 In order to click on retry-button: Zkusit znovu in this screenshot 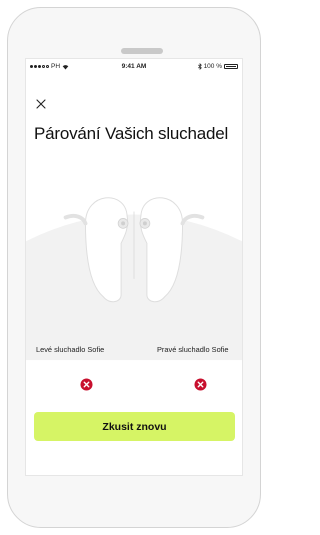, I will do `click(134, 426)`.